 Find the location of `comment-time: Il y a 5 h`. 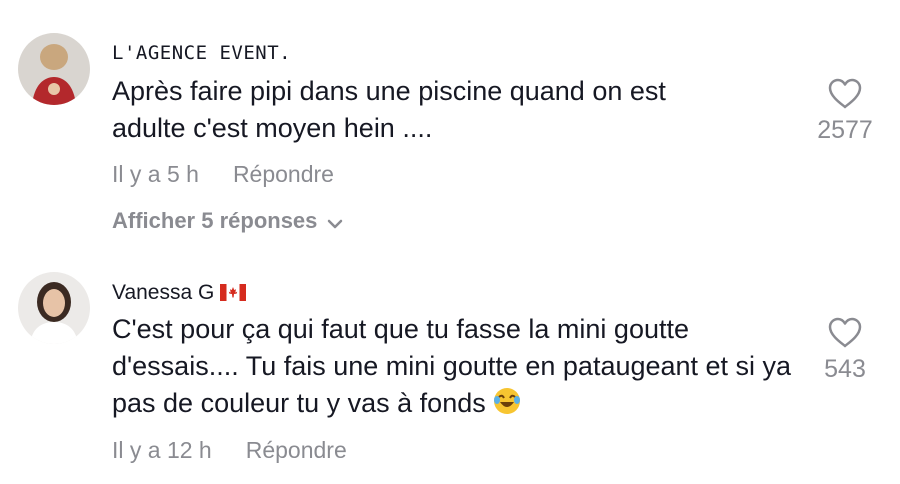

comment-time: Il y a 5 h is located at coordinates (155, 174).